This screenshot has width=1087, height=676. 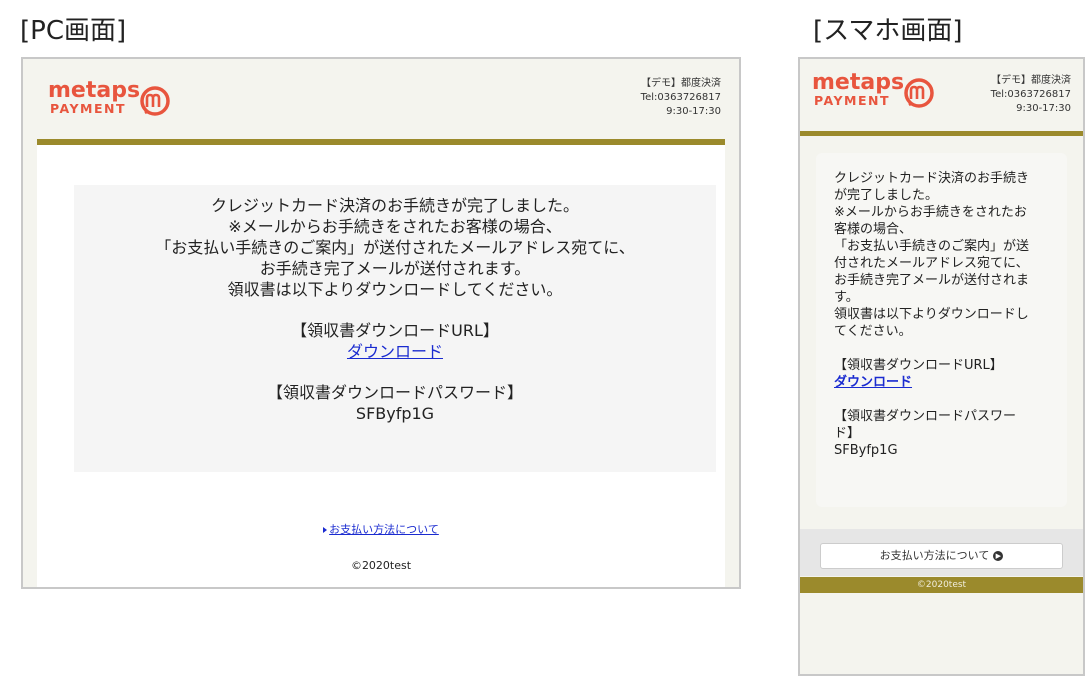 What do you see at coordinates (934, 555) in the screenshot?
I see `payment-method-button-label: お支払い方法について` at bounding box center [934, 555].